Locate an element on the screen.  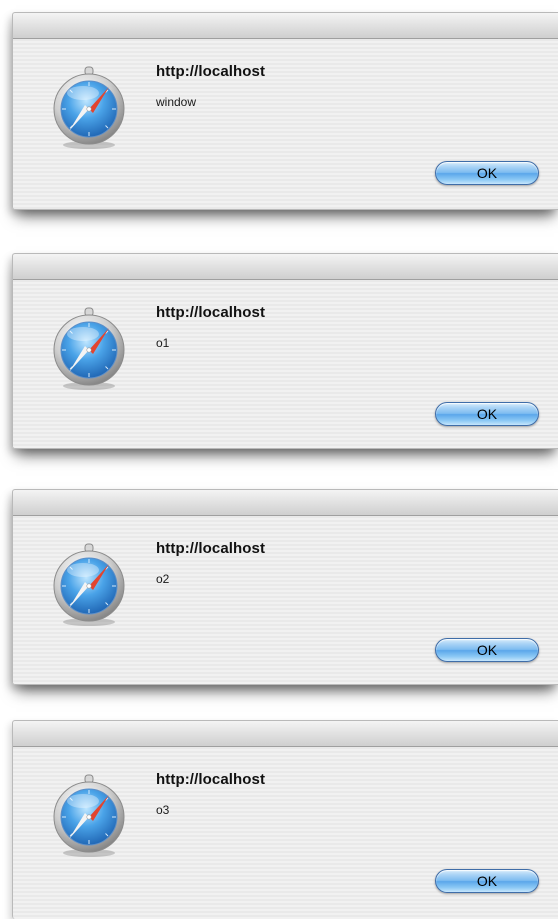
dialog-message: o3 is located at coordinates (163, 810).